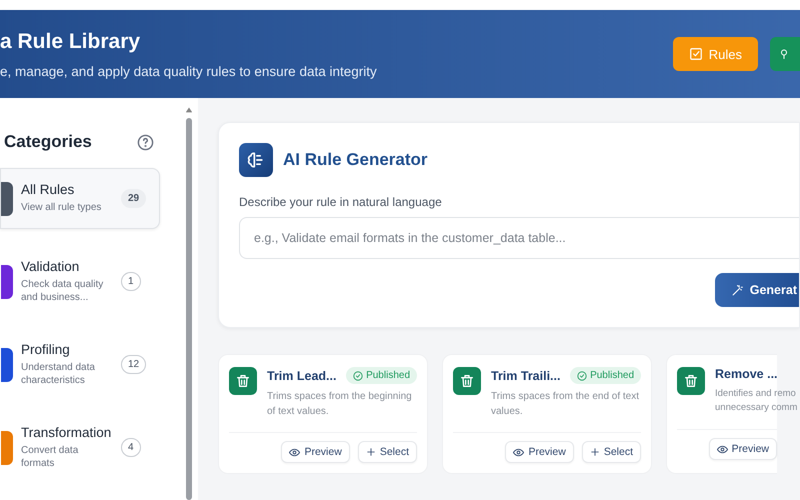 The image size is (800, 500). I want to click on checkbox-icon, so click(695, 54).